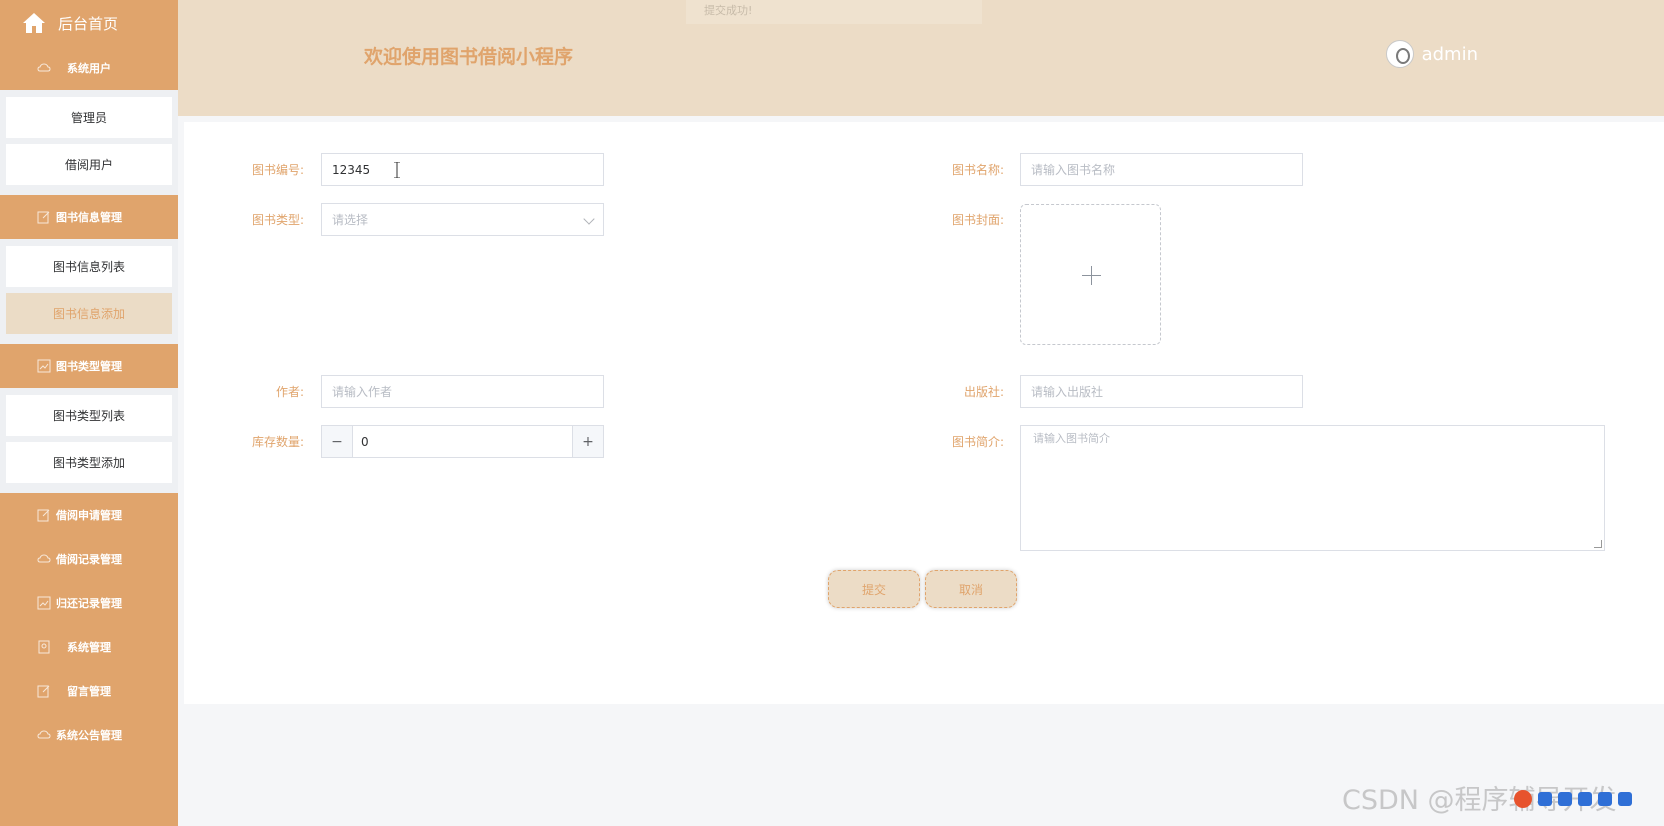  I want to click on menu-label: 借阅记录管理, so click(89, 559).